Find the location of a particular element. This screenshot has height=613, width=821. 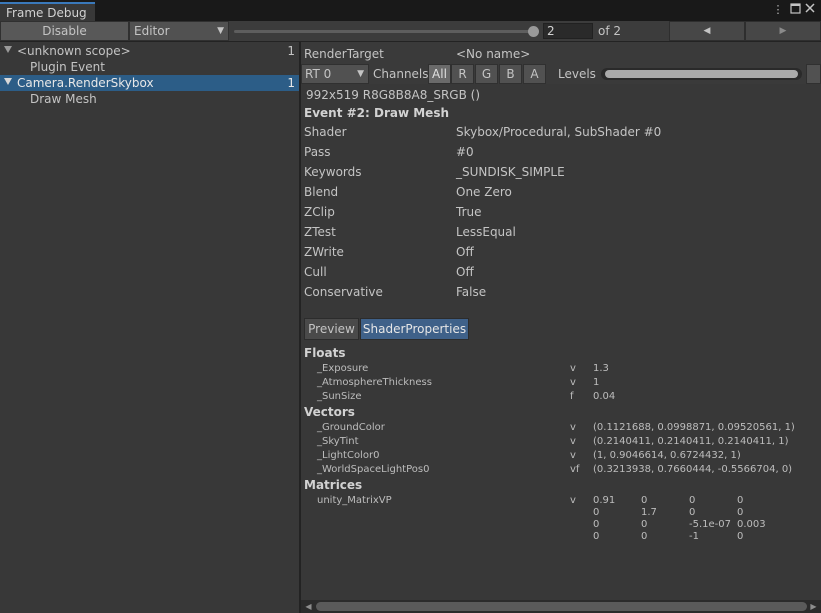

vector-value: (0.2140411, 0.2140411, 0.2140411, 1) is located at coordinates (691, 441).